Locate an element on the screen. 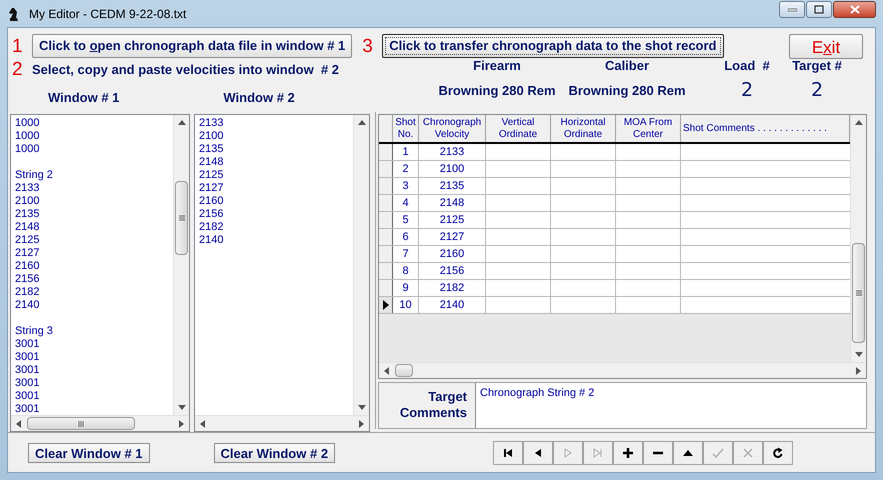  step-button: Click to transfer chronograph data to the shot record is located at coordinates (553, 46).